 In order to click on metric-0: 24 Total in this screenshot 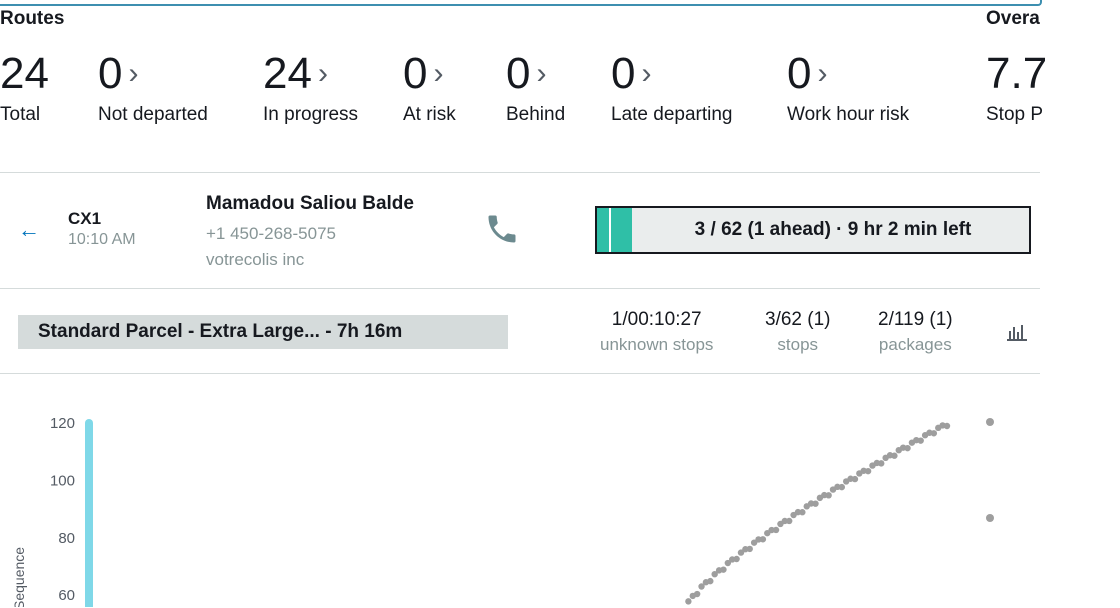, I will do `click(24, 88)`.